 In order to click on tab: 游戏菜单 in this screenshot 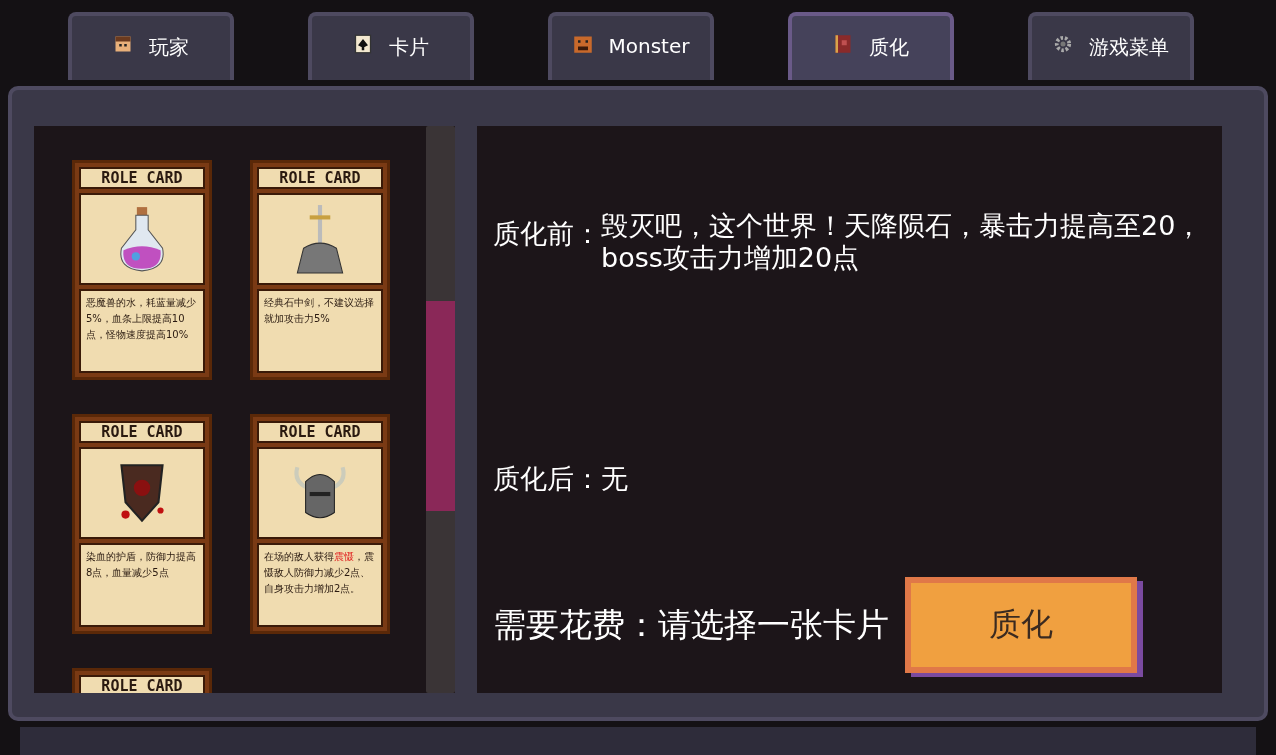, I will do `click(1111, 46)`.